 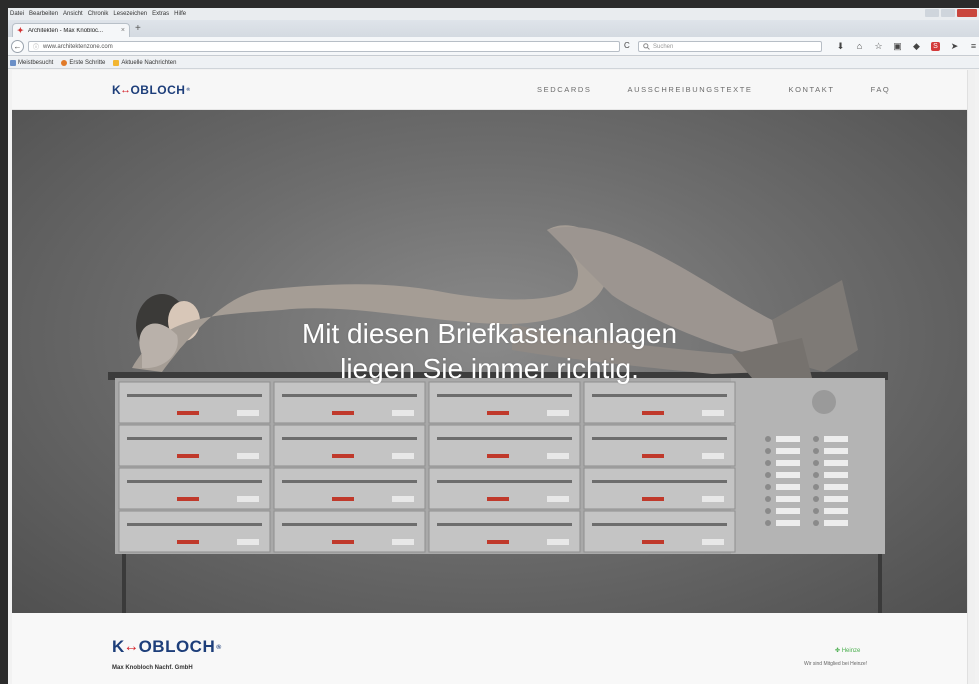 I want to click on menu-icon: ≡, so click(x=973, y=46).